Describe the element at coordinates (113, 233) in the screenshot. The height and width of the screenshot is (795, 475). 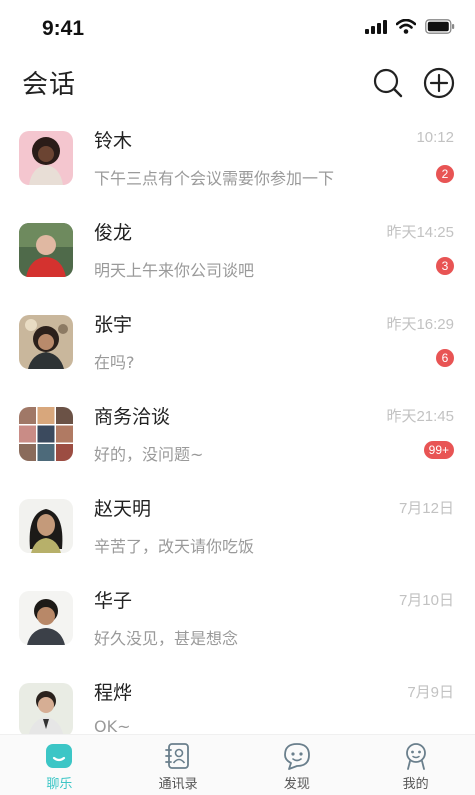
I see `conversation-name: 俊龙` at that location.